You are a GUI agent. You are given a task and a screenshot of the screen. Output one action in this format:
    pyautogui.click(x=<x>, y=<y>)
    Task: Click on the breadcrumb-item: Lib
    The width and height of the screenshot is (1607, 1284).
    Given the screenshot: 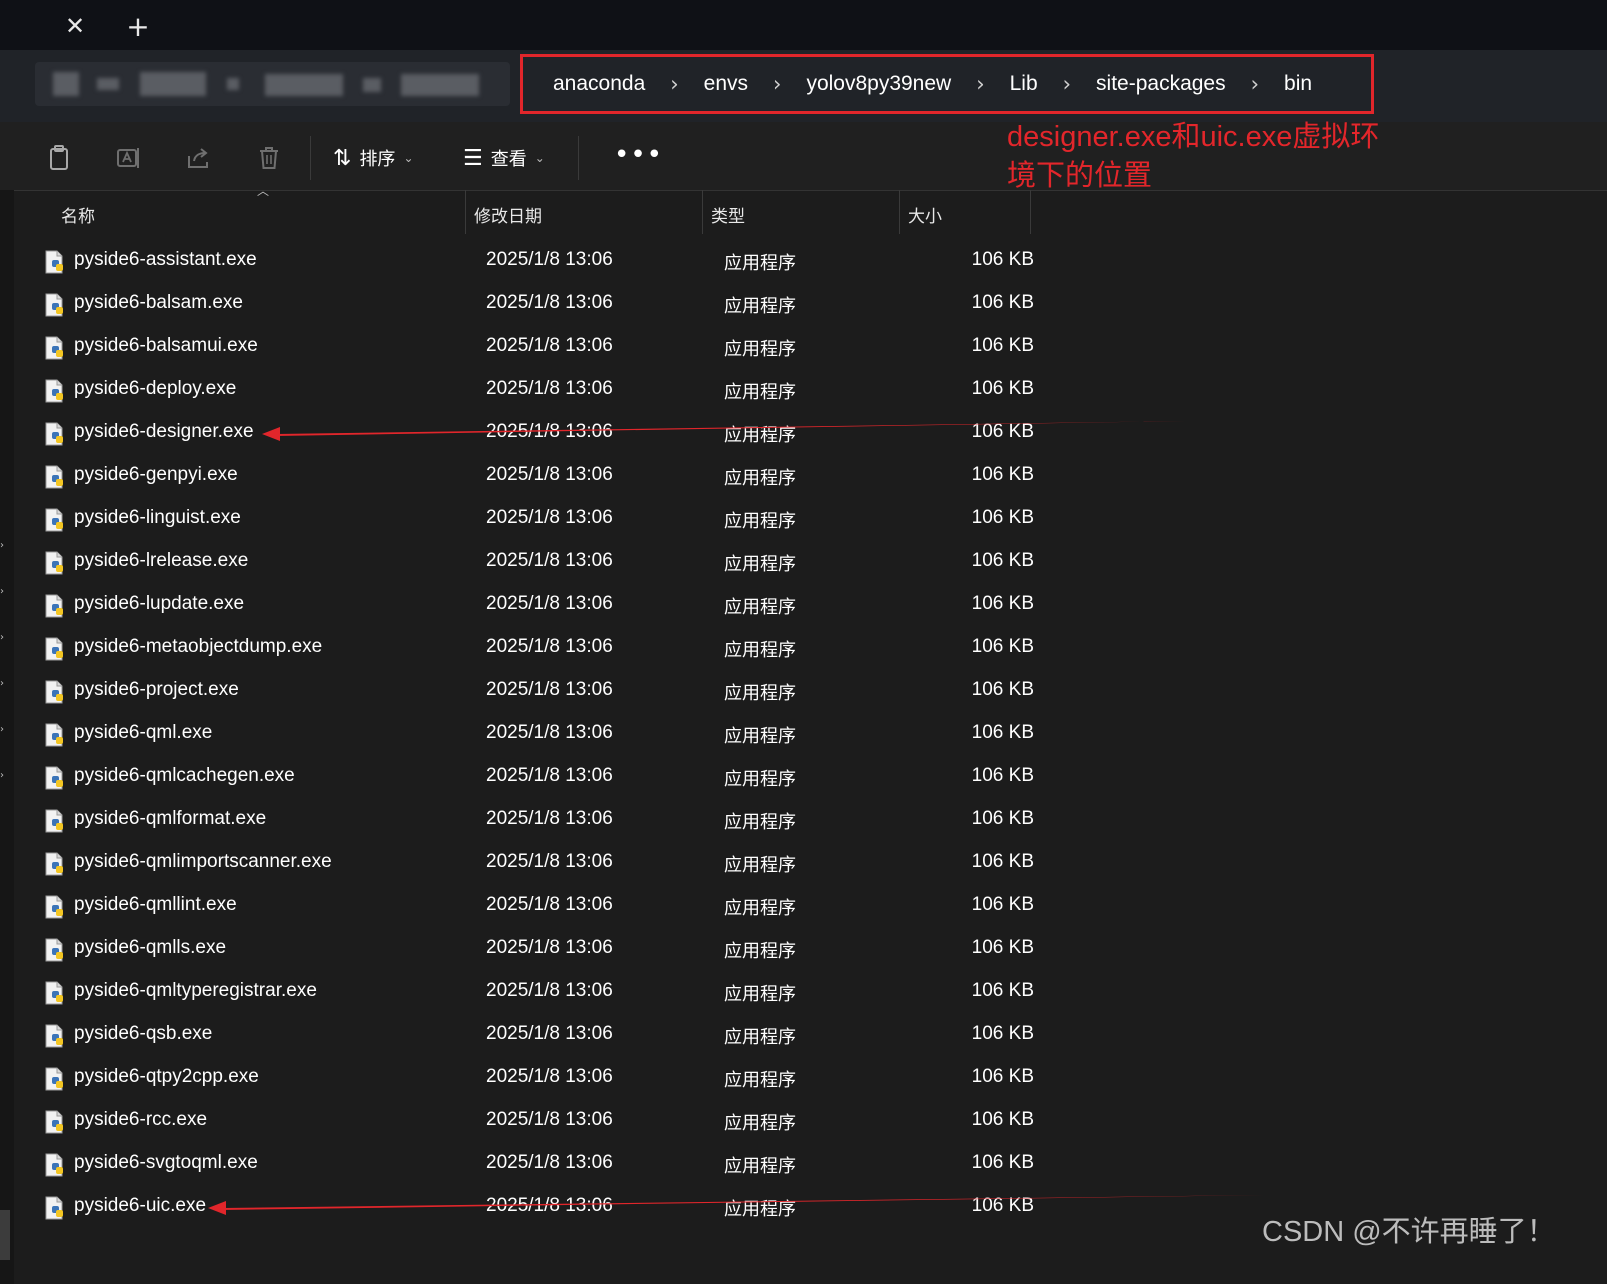 What is the action you would take?
    pyautogui.click(x=1024, y=84)
    